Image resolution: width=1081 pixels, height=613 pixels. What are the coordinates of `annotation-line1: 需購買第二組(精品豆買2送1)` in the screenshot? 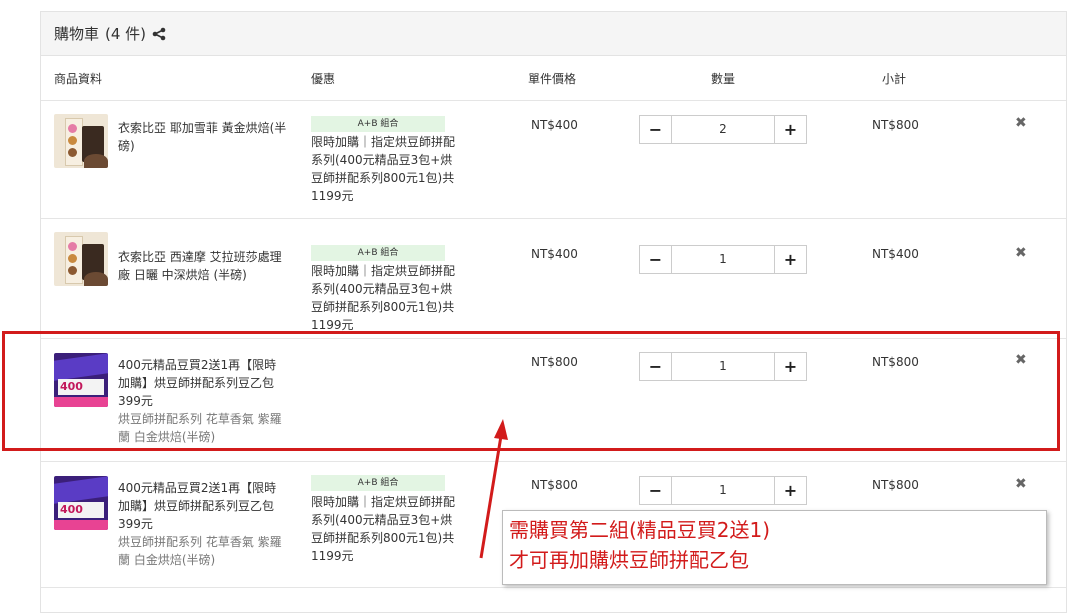 It's located at (640, 530).